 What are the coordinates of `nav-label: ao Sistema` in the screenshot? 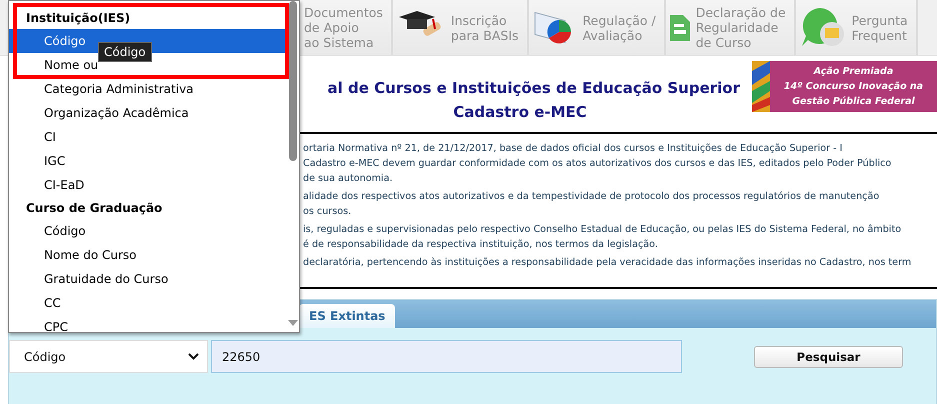 It's located at (339, 42).